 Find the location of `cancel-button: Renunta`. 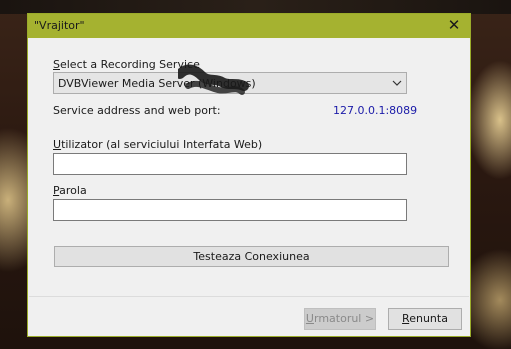

cancel-button: Renunta is located at coordinates (425, 319).